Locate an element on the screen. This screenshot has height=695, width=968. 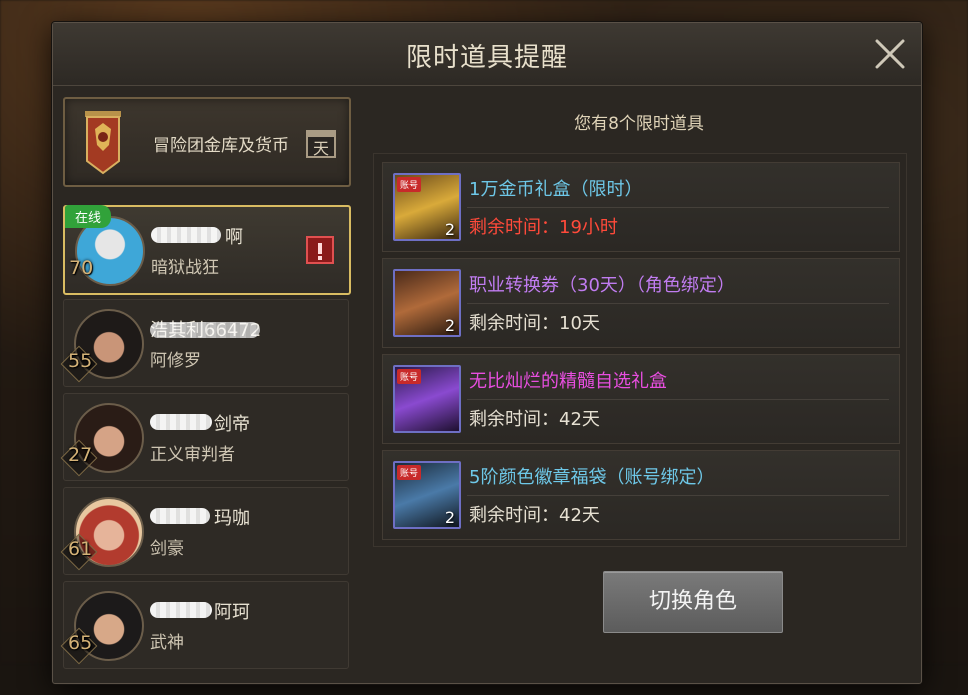
item-remaining-time: 剩余时间：10天 is located at coordinates (534, 323).